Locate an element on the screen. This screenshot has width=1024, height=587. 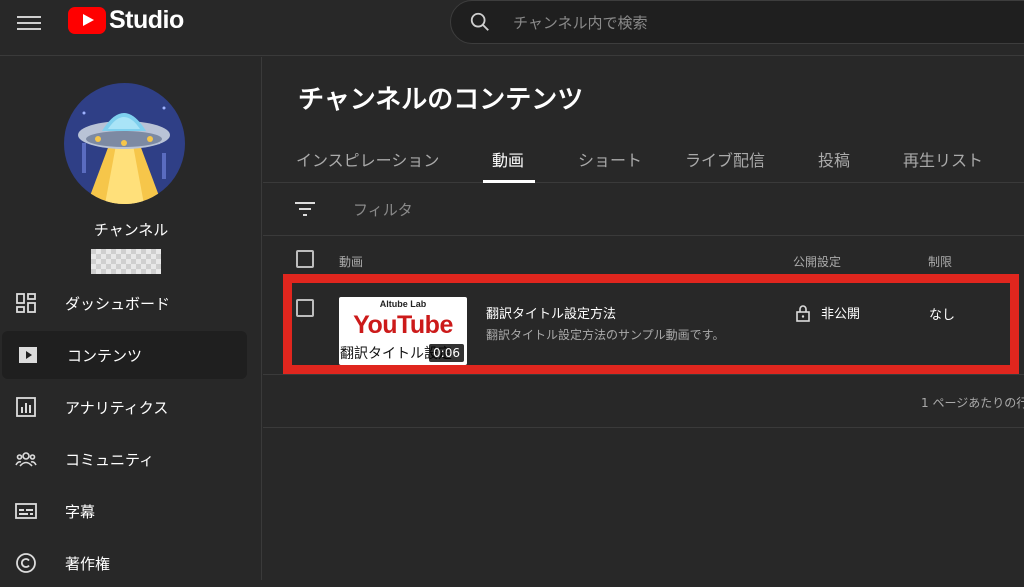
channel-handle-redacted is located at coordinates (126, 261).